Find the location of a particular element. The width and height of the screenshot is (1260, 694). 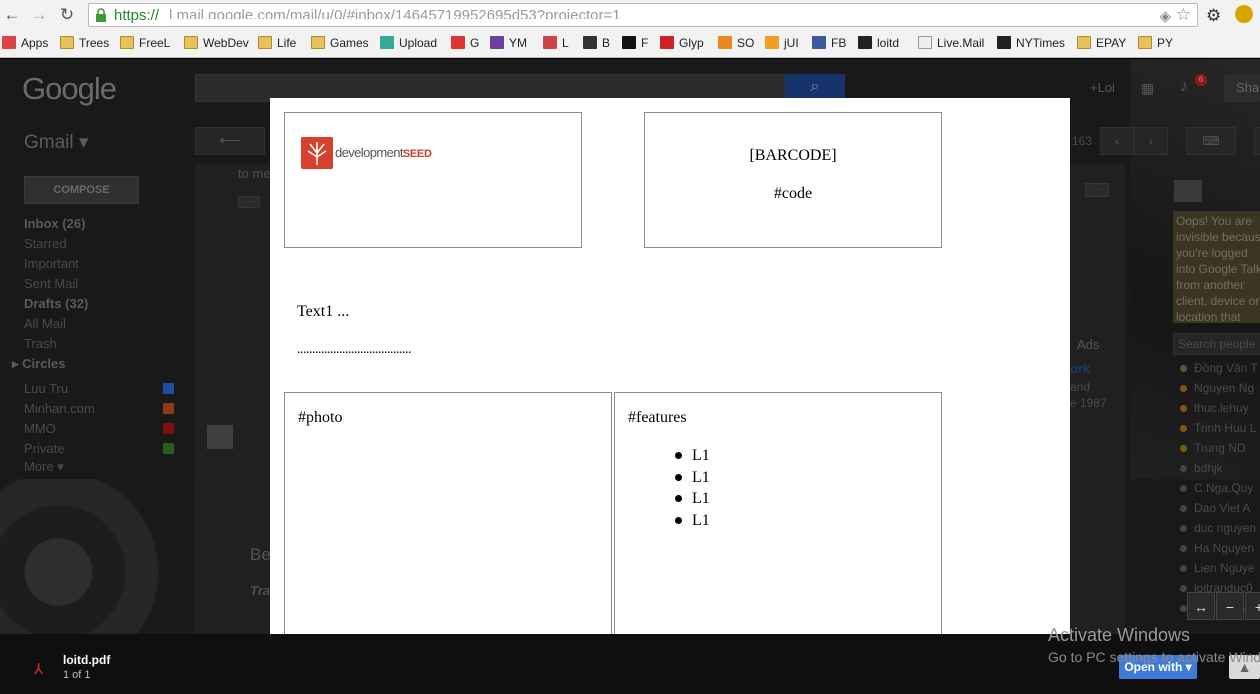

notification-bell-icon: ♪ is located at coordinates (1184, 87).